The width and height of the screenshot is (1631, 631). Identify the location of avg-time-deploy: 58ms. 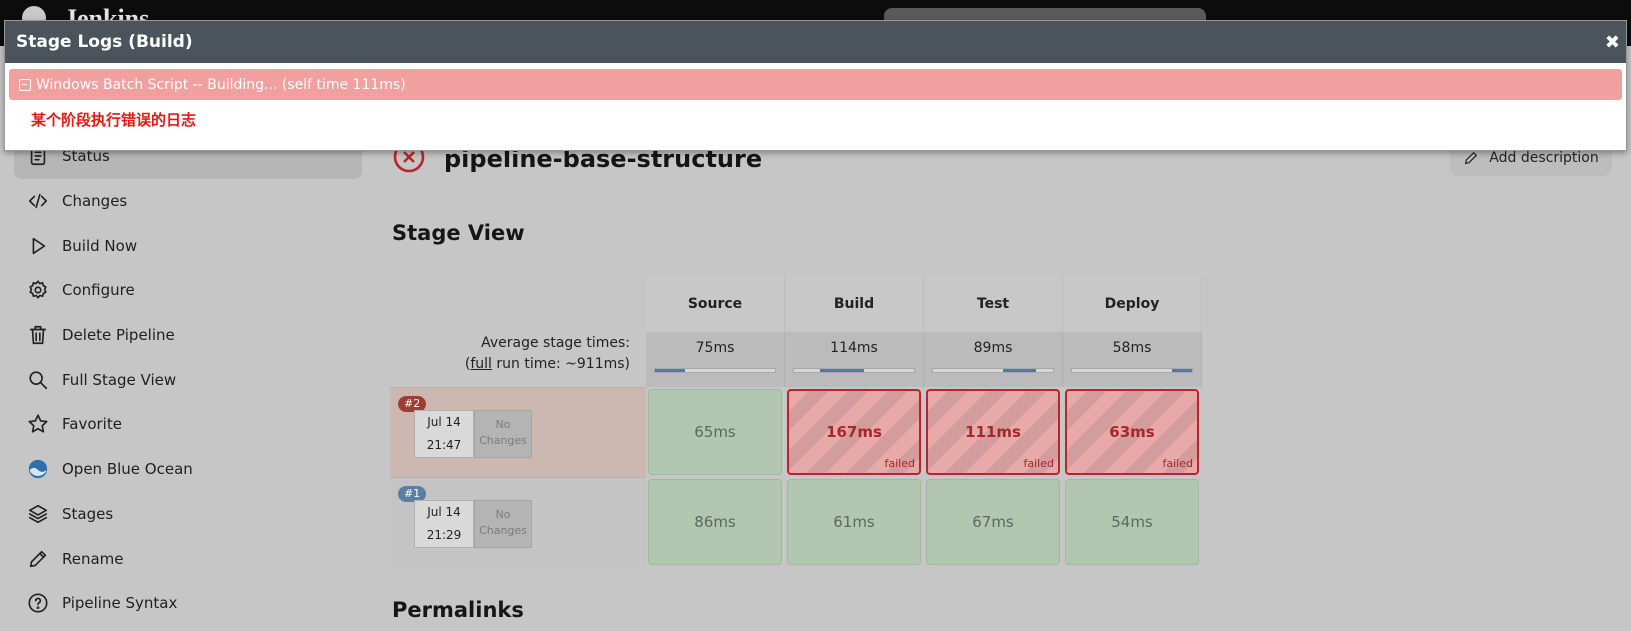
(1132, 359).